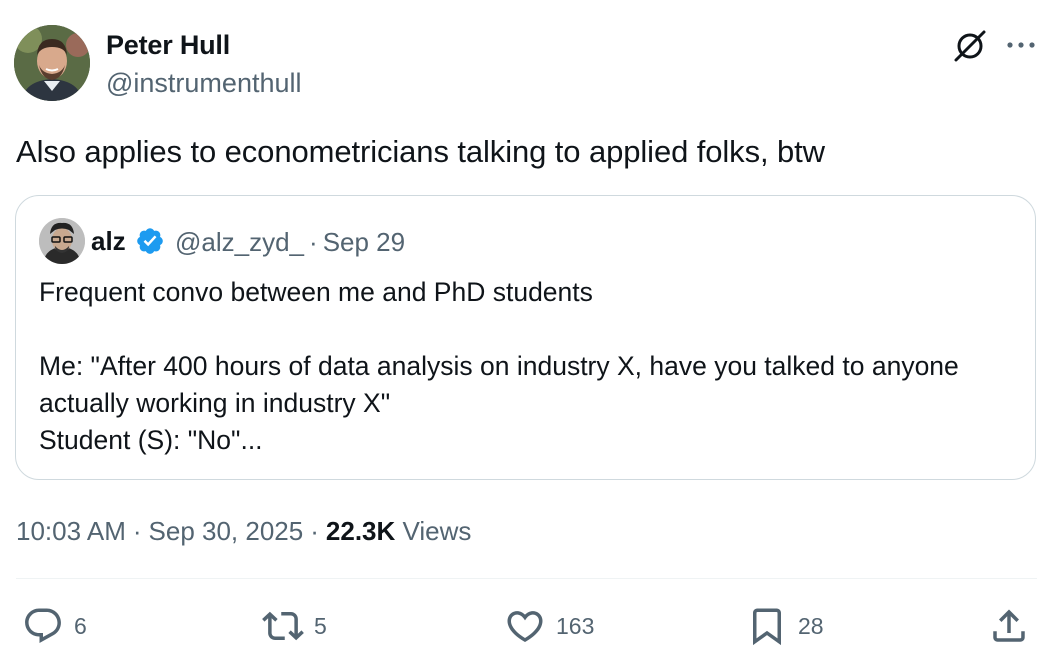  What do you see at coordinates (71, 531) in the screenshot?
I see `tweet-time: 10:03 AM` at bounding box center [71, 531].